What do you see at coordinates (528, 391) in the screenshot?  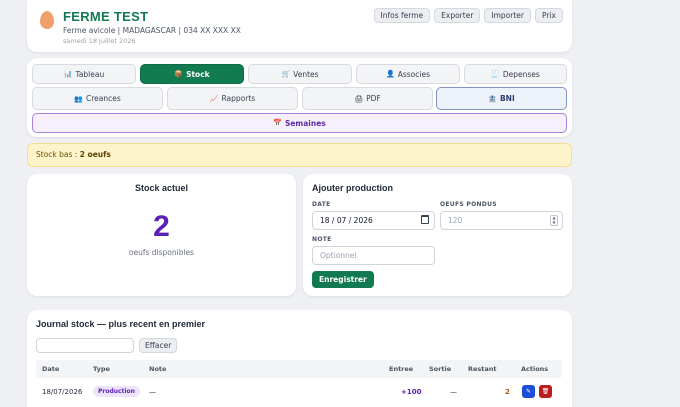 I see `edit-icon: ✎` at bounding box center [528, 391].